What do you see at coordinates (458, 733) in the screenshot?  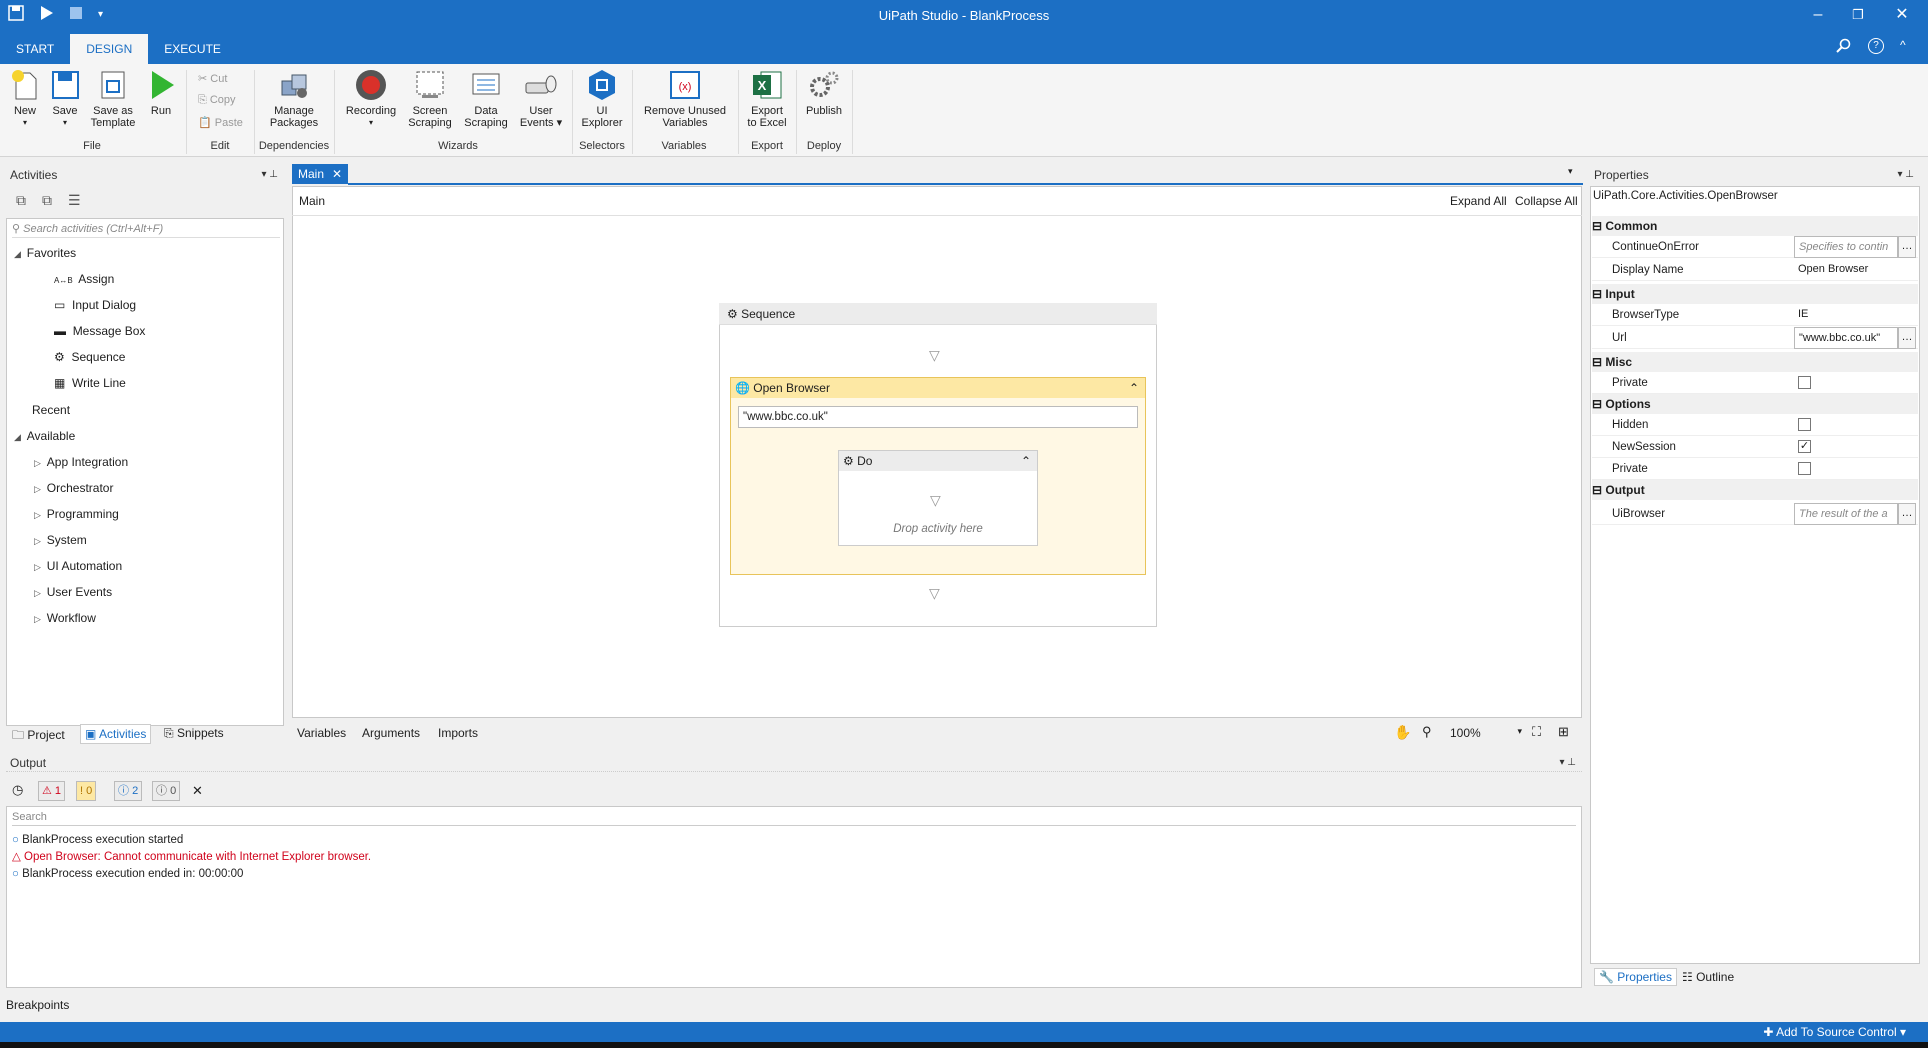 I see `imports-tab: Imports` at bounding box center [458, 733].